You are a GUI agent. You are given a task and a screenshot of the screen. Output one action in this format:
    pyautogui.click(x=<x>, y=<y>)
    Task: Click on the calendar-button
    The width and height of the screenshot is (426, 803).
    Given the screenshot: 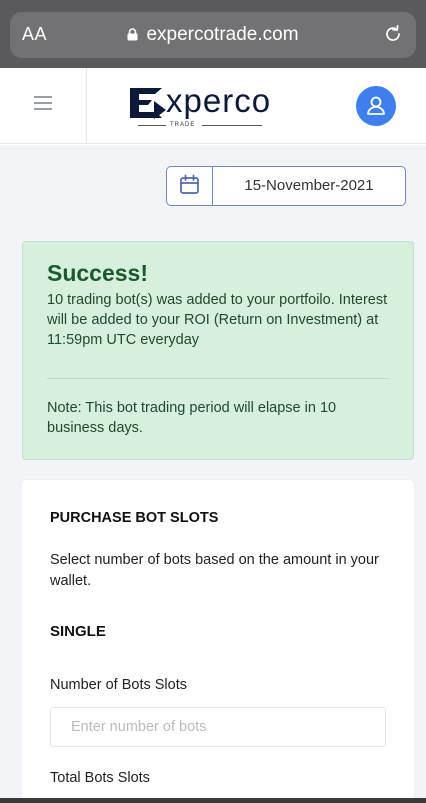 What is the action you would take?
    pyautogui.click(x=190, y=186)
    